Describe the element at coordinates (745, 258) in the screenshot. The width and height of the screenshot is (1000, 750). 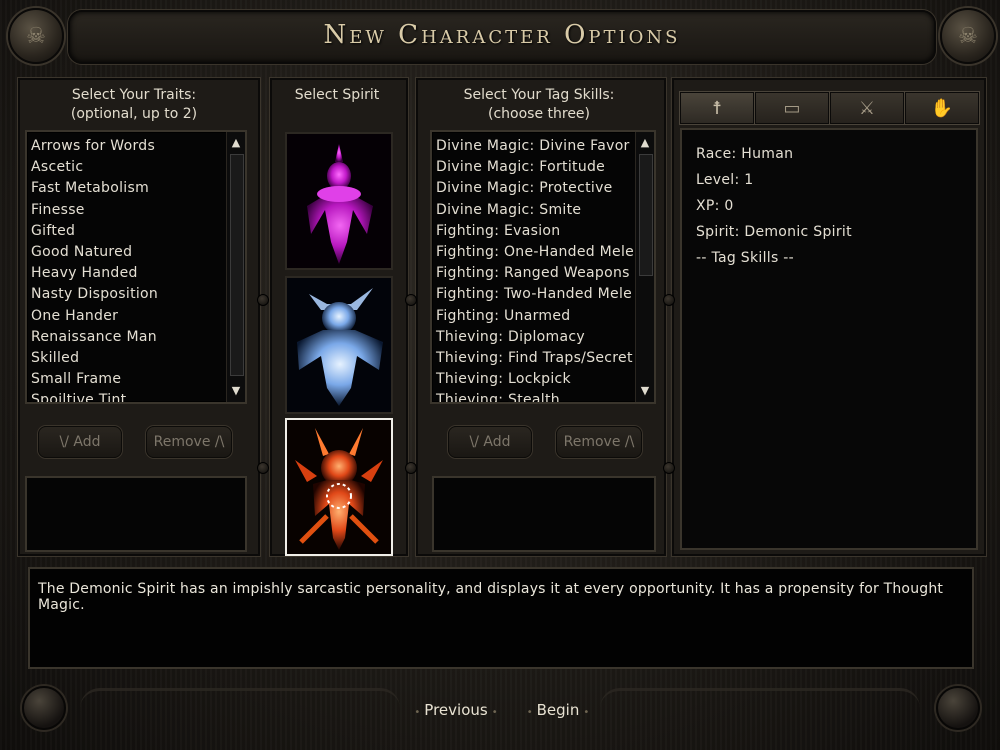
I see `tag-skills-header: -- Tag Skills --` at that location.